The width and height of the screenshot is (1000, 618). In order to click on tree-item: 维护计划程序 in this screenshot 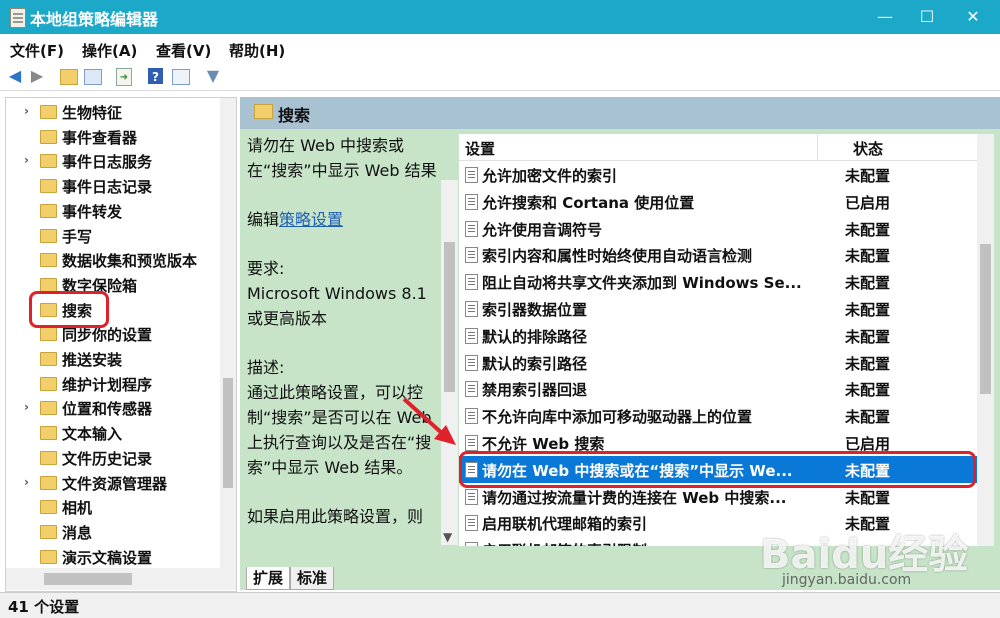, I will do `click(111, 384)`.